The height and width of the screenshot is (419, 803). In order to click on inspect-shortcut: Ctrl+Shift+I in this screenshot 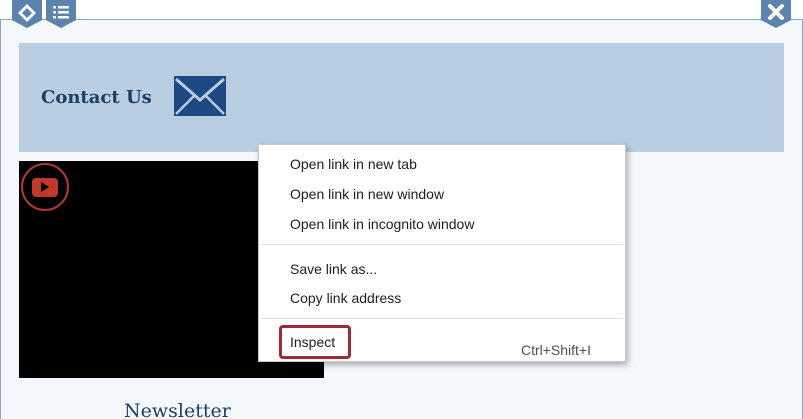, I will do `click(555, 350)`.